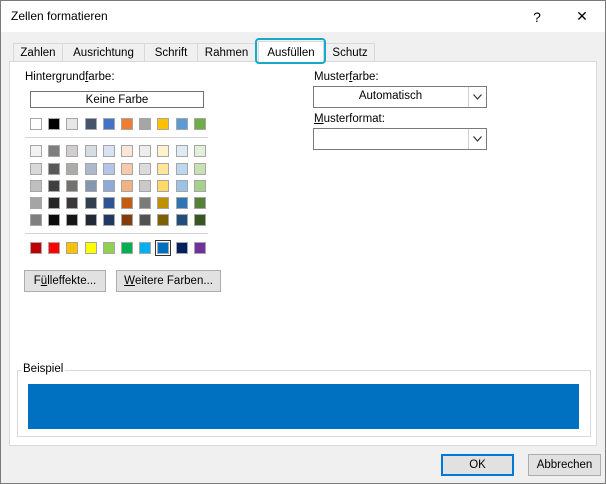 This screenshot has width=606, height=484. I want to click on no-color-button: Keine Farbe, so click(117, 99).